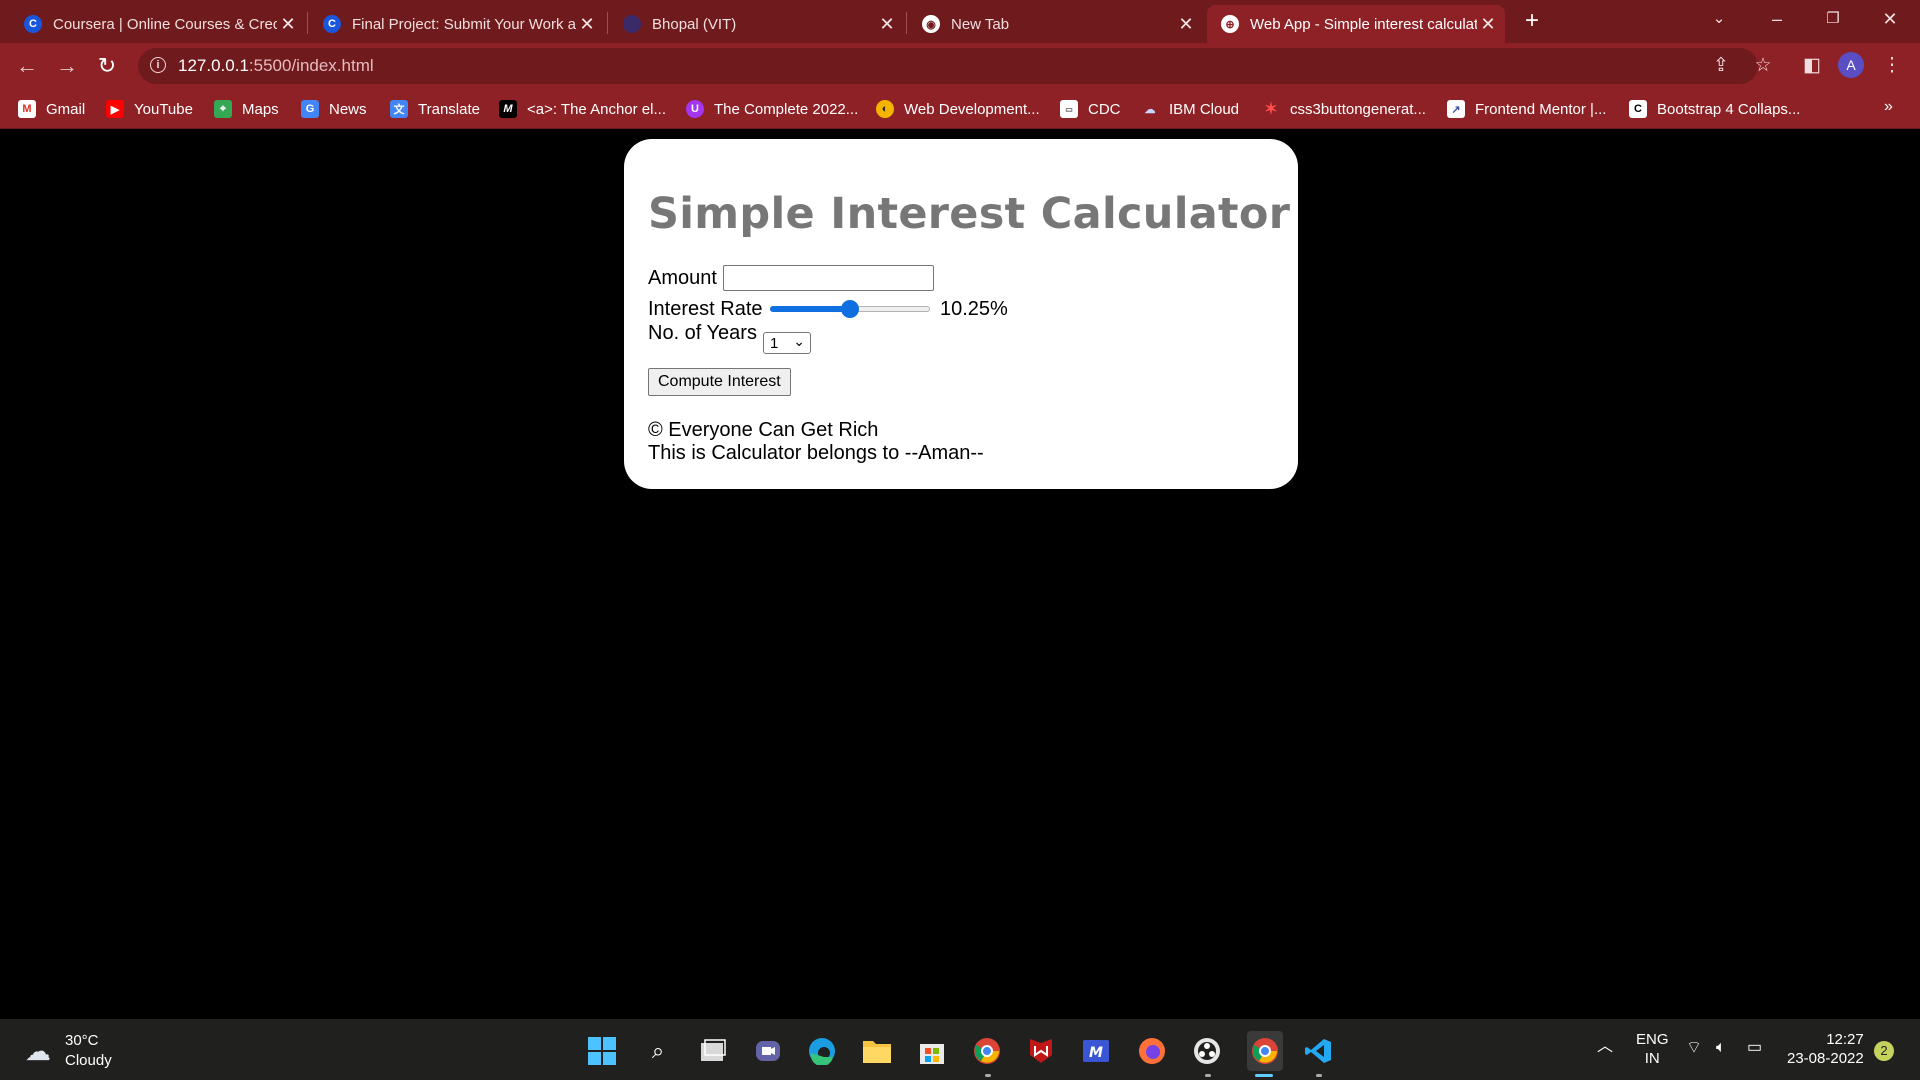 Image resolution: width=1920 pixels, height=1080 pixels. What do you see at coordinates (1652, 1049) in the screenshot?
I see `language-indicator: ENG IN` at bounding box center [1652, 1049].